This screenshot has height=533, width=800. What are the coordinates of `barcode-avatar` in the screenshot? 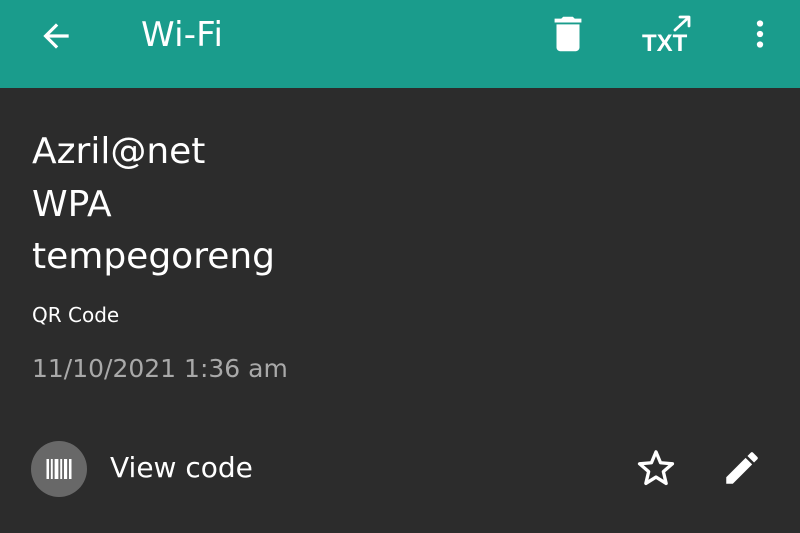 It's located at (59, 469).